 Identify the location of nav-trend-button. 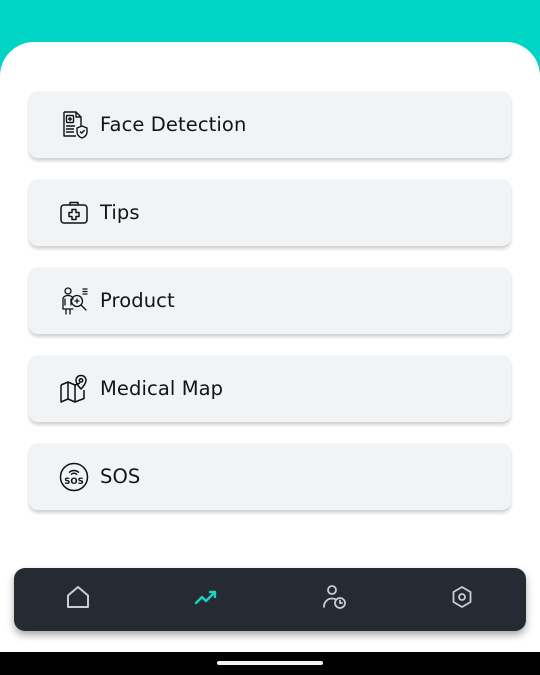
(206, 599).